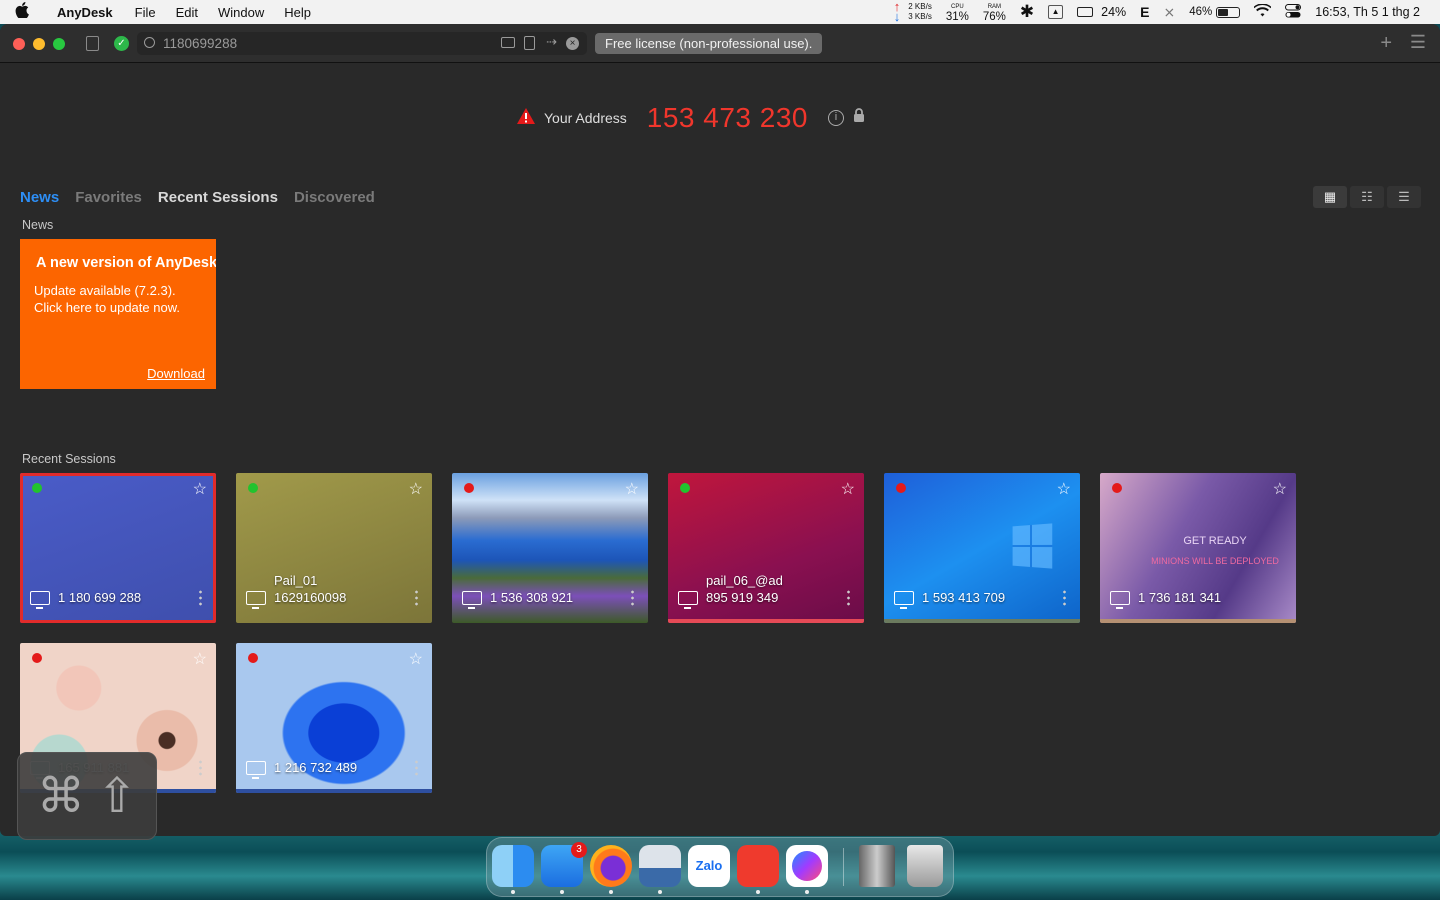 This screenshot has height=900, width=1440. Describe the element at coordinates (334, 548) in the screenshot. I see `session-card: ☆ Pail_01 1629160098` at that location.